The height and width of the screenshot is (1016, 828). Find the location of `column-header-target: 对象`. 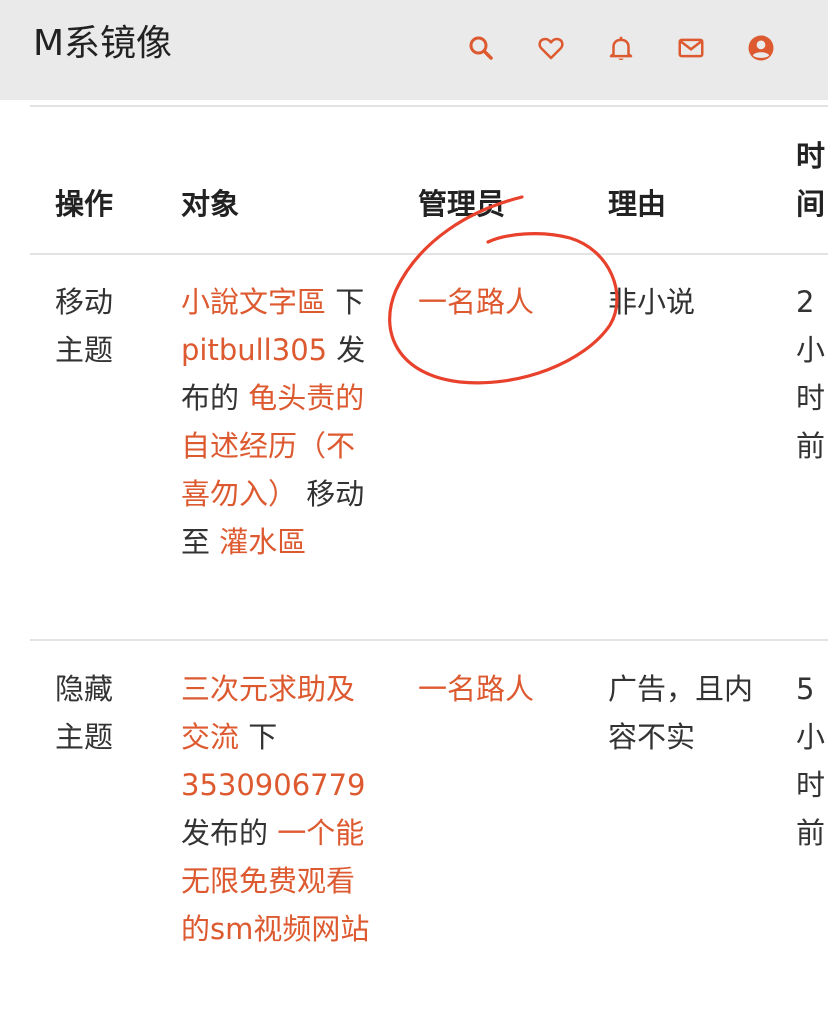

column-header-target: 对象 is located at coordinates (210, 204).